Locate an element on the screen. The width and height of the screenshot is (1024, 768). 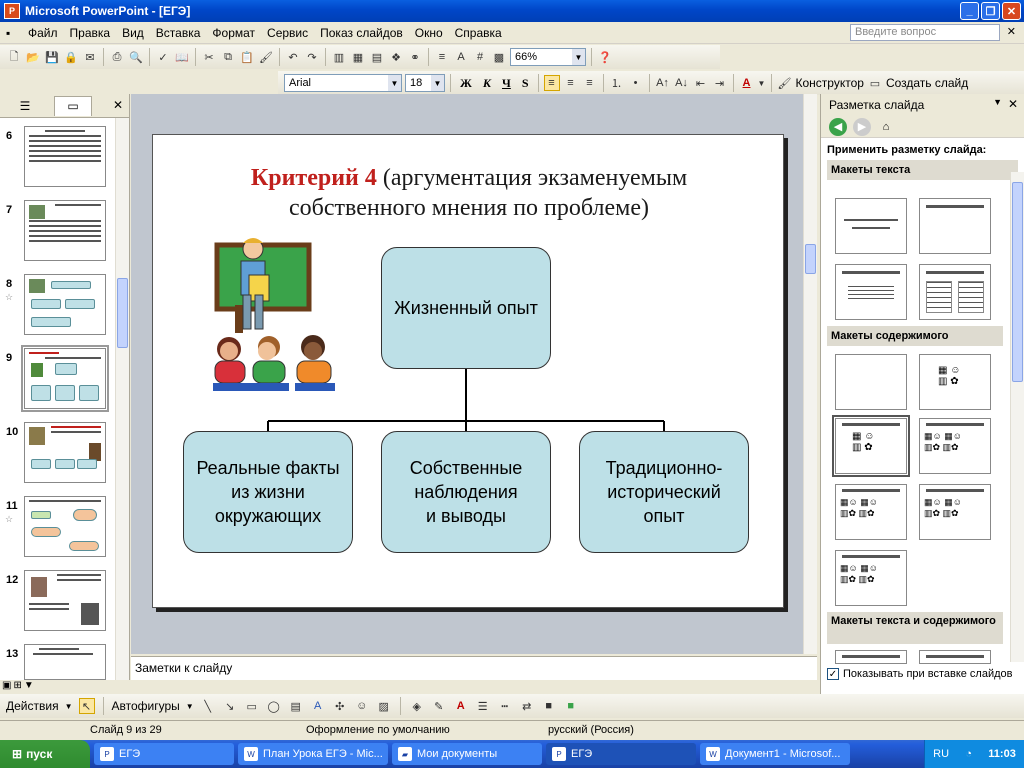
line-color-icon: ✎ is located at coordinates (439, 706).